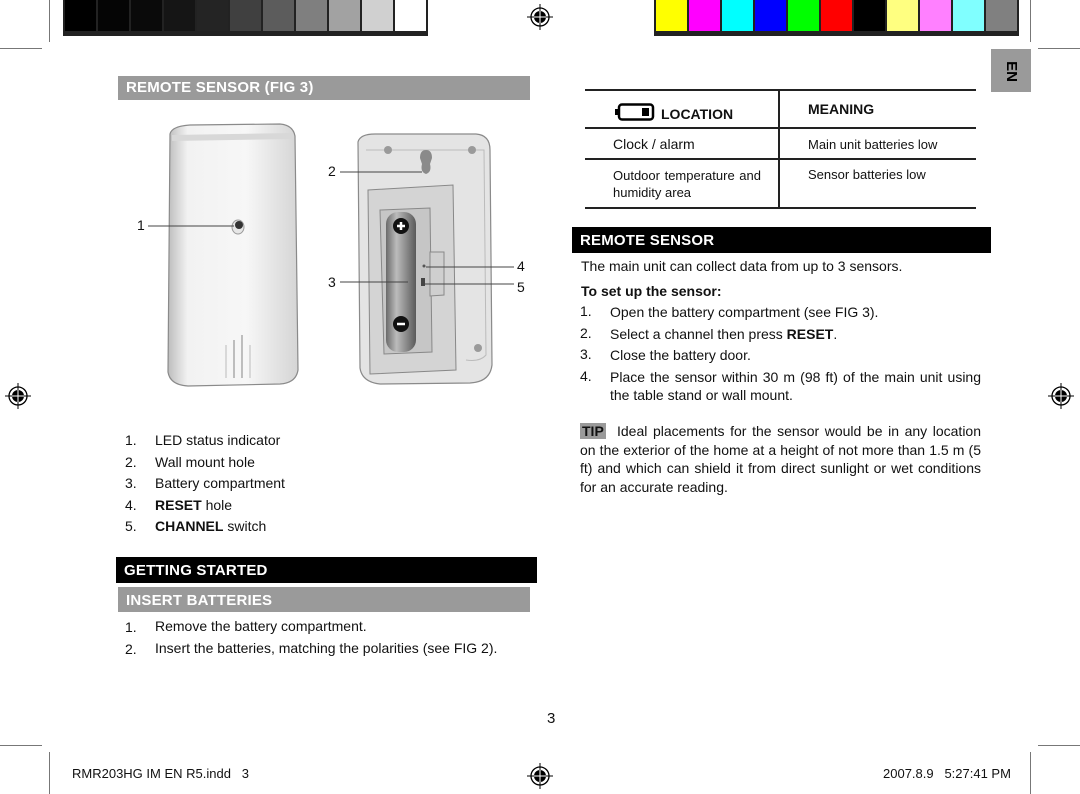 Image resolution: width=1080 pixels, height=794 pixels. What do you see at coordinates (290, 506) in the screenshot?
I see `item-text: RESET hole` at bounding box center [290, 506].